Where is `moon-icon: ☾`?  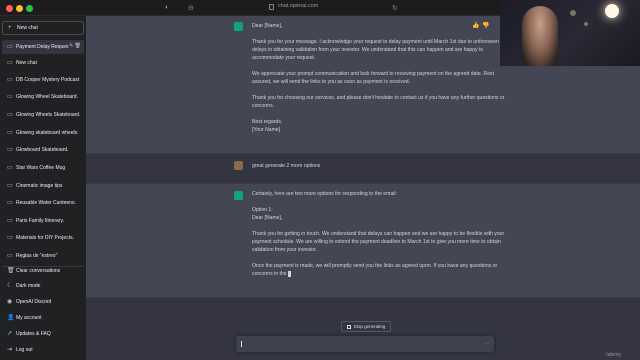 moon-icon: ☾ is located at coordinates (10, 286).